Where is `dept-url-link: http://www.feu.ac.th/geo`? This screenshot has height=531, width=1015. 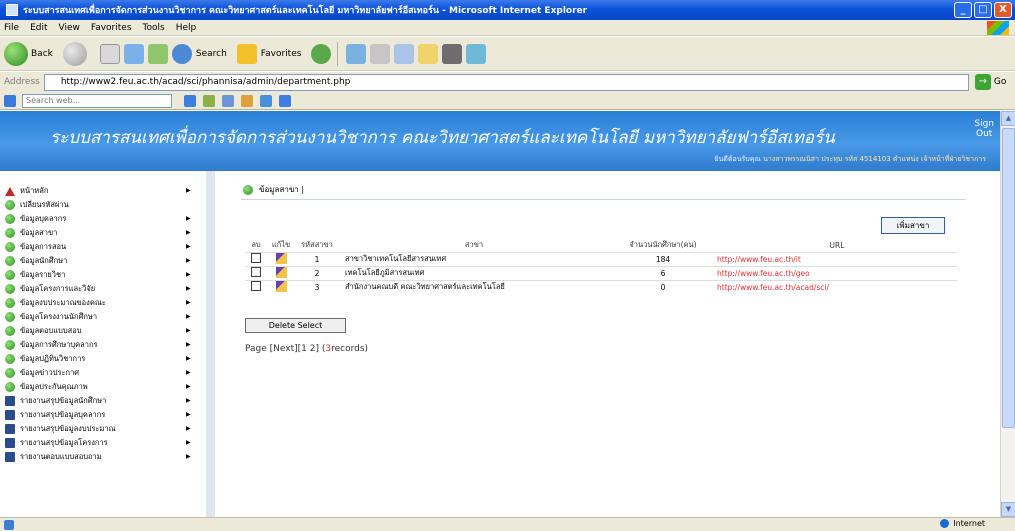 dept-url-link: http://www.feu.ac.th/geo is located at coordinates (837, 272).